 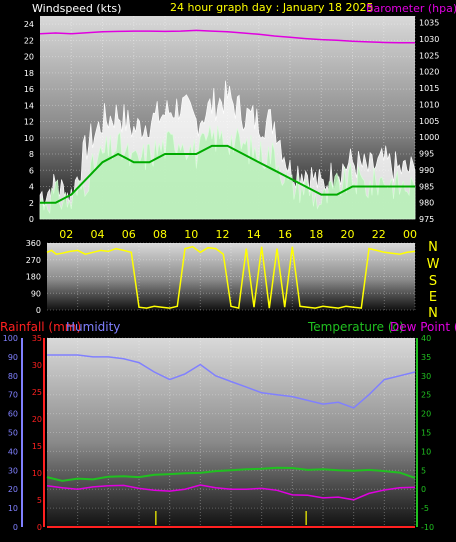 I want to click on time-axis-label-top: 04, so click(x=98, y=234).